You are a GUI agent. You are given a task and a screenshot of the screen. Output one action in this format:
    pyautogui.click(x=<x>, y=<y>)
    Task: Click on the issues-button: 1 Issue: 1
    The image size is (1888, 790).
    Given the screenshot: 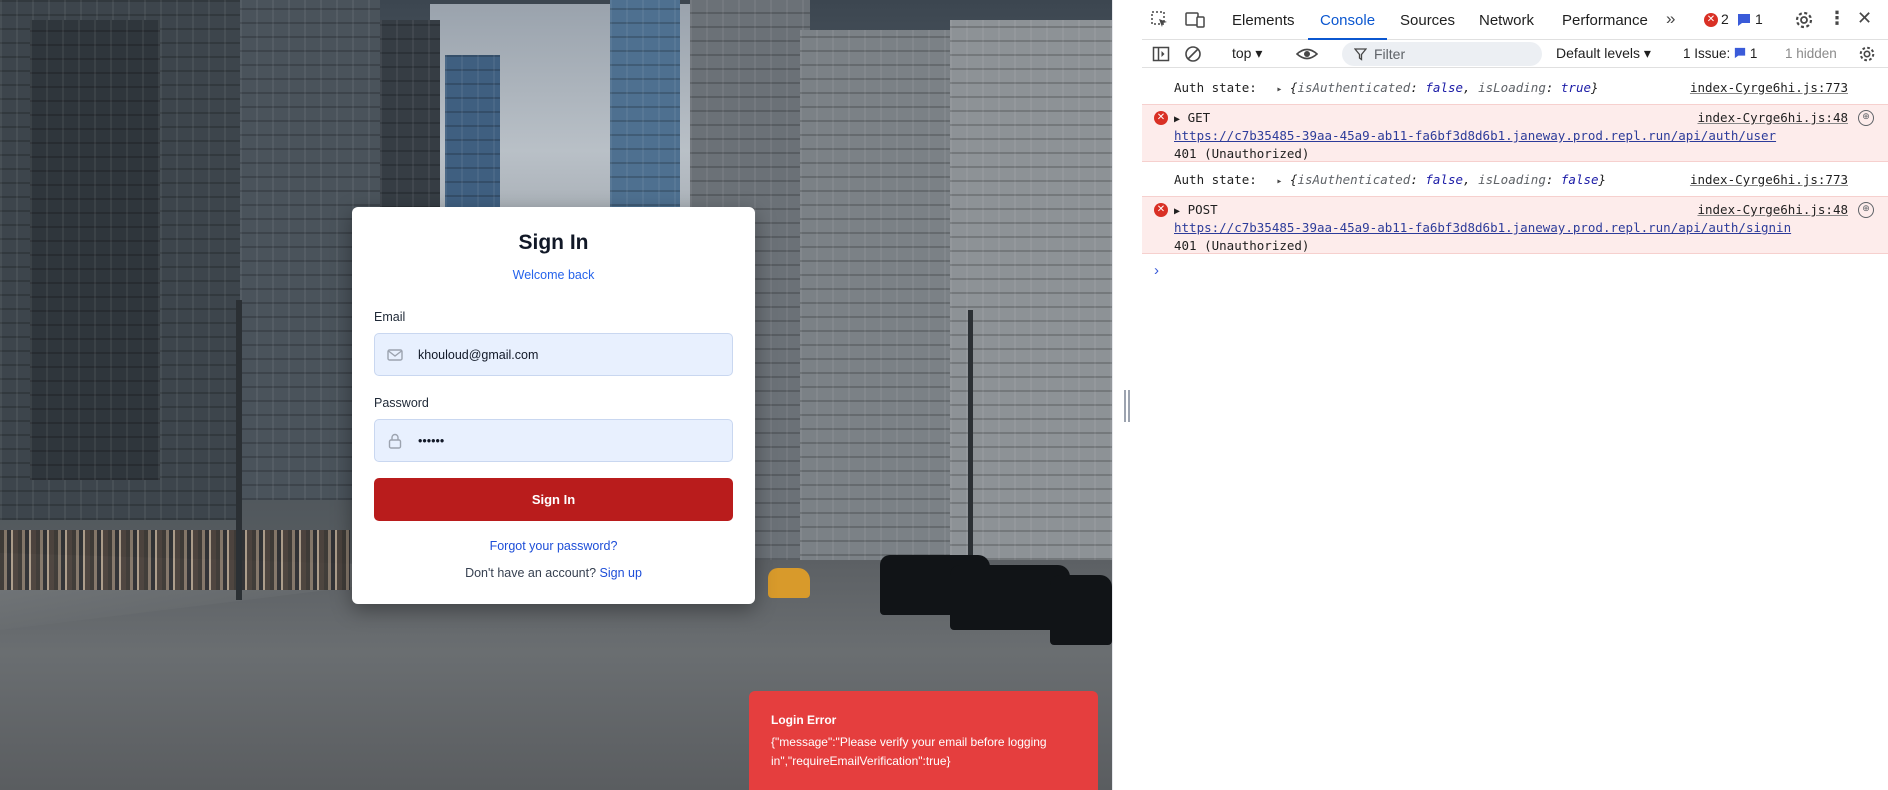 What is the action you would take?
    pyautogui.click(x=1720, y=53)
    